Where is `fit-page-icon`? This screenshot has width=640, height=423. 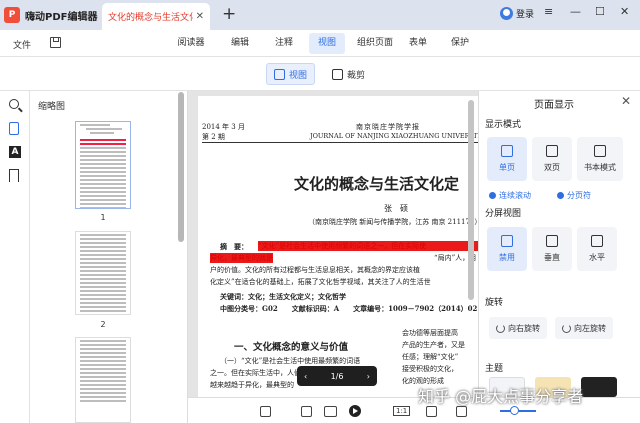
fit-page-icon is located at coordinates (431, 411).